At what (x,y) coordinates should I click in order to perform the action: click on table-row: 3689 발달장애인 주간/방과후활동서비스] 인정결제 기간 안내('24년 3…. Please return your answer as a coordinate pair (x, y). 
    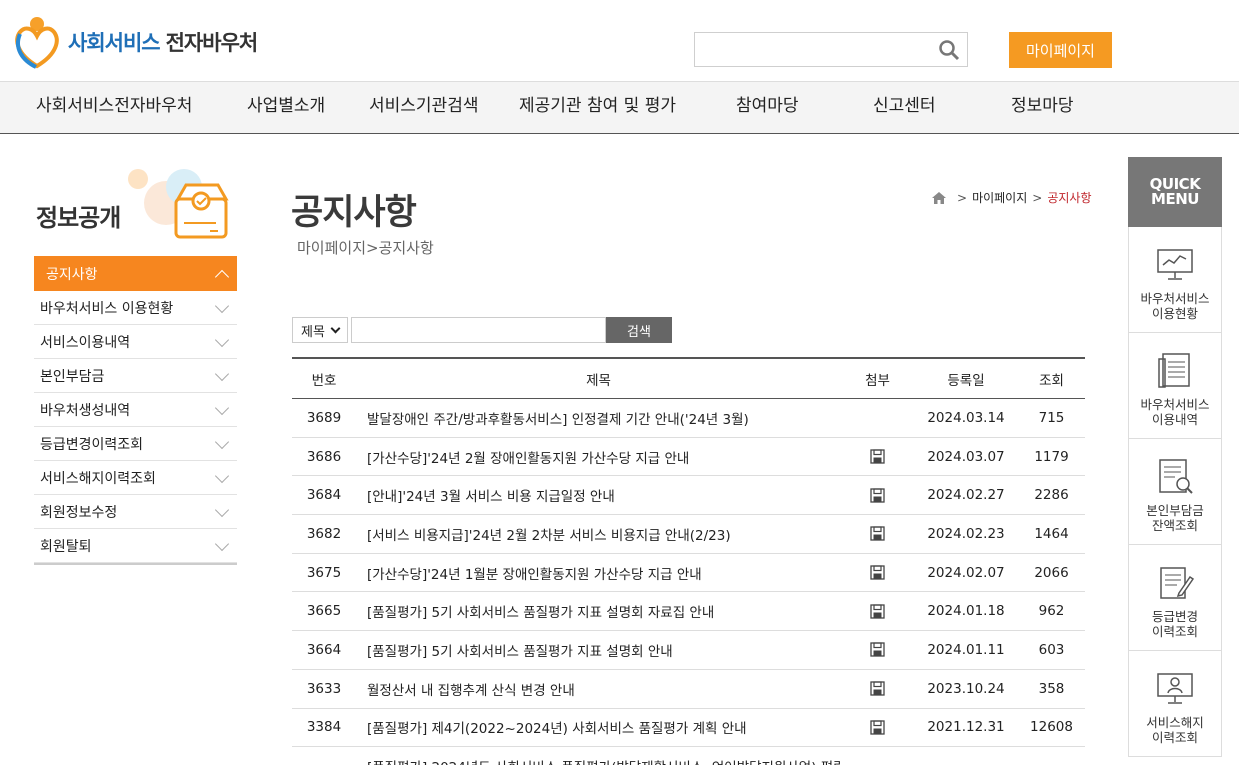
    Looking at the image, I should click on (688, 418).